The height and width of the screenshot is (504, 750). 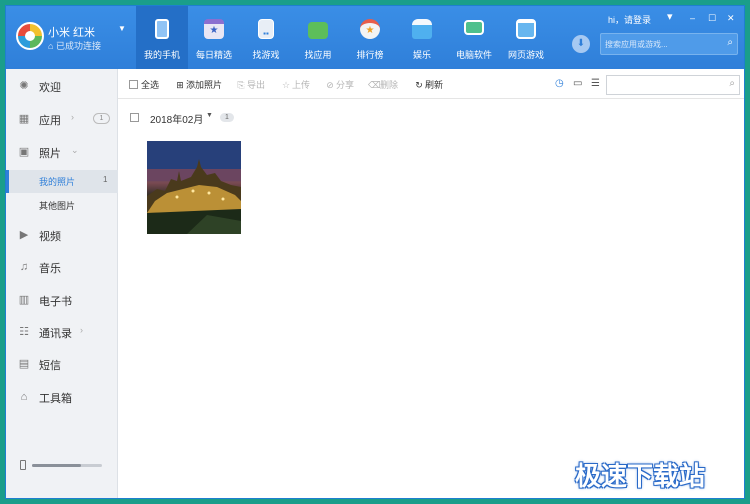 What do you see at coordinates (180, 85) in the screenshot?
I see `plus-icon: ⊞` at bounding box center [180, 85].